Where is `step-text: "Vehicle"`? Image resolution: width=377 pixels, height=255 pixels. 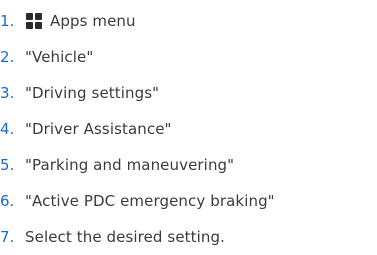 step-text: "Vehicle" is located at coordinates (59, 57).